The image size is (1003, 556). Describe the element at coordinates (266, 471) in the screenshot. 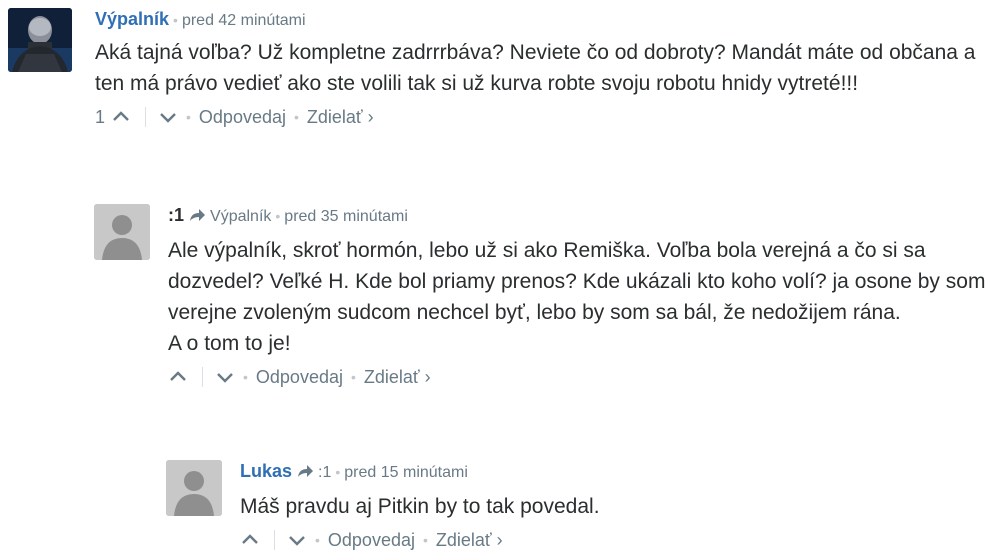

I see `author-name: Lukas` at that location.